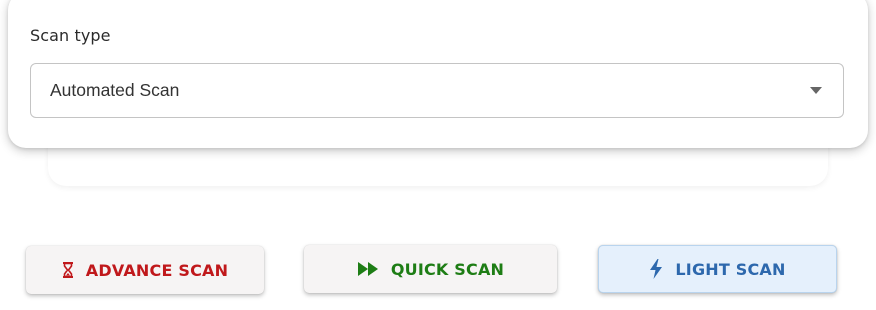  Describe the element at coordinates (730, 269) in the screenshot. I see `light-scan-label: LIGHT SCAN` at that location.